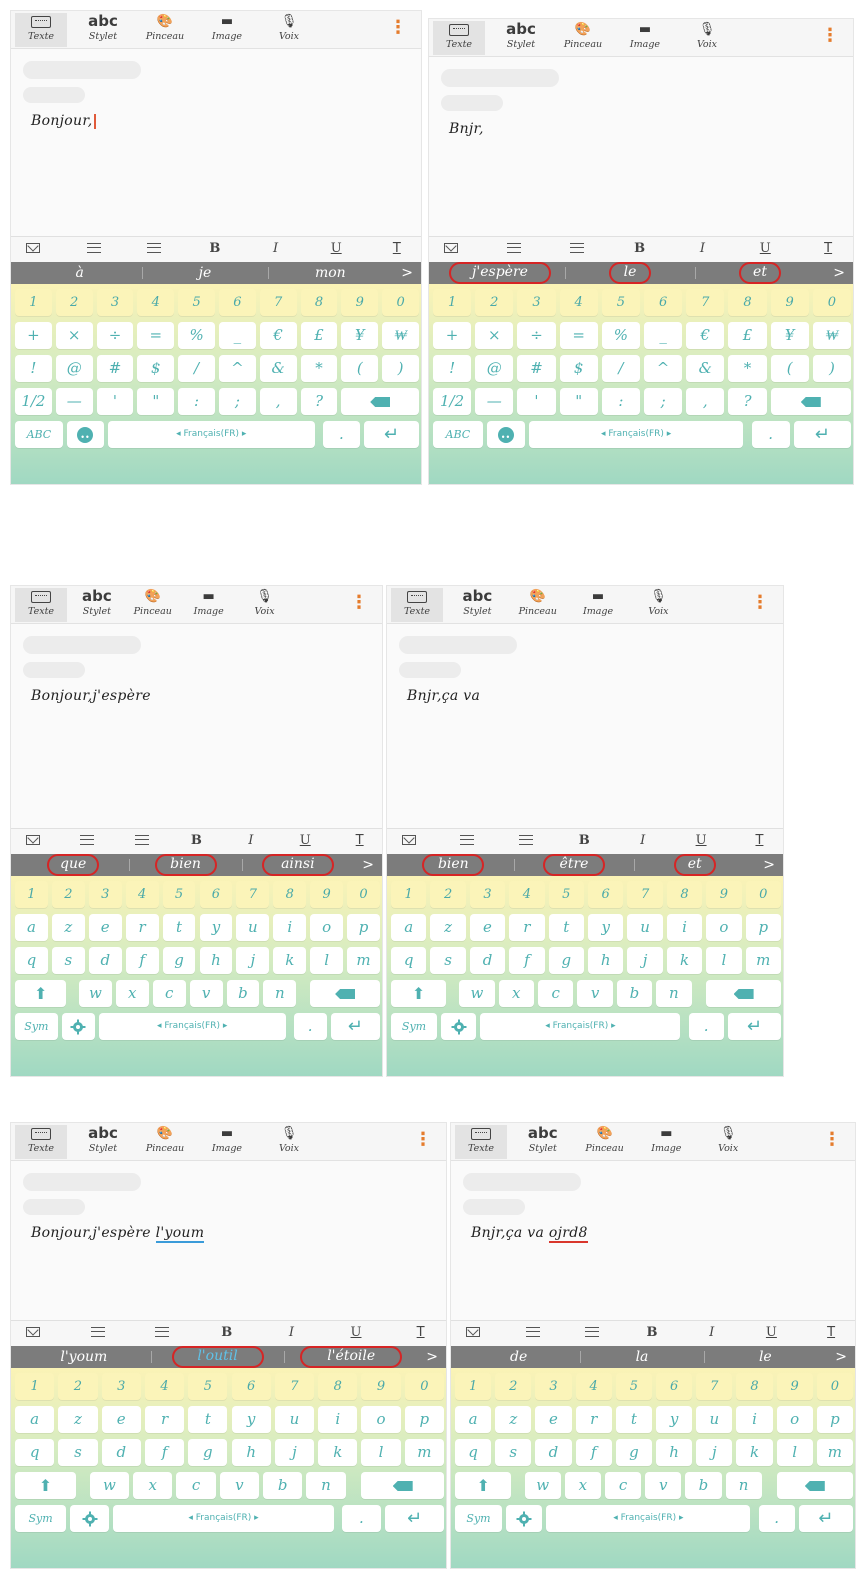 This screenshot has width=856, height=1569. What do you see at coordinates (578, 335) in the screenshot?
I see `symbol-key: =` at bounding box center [578, 335].